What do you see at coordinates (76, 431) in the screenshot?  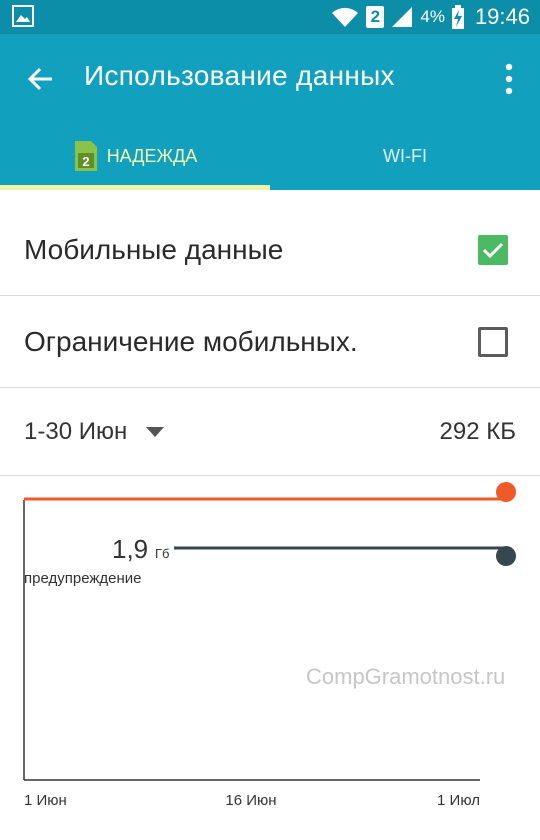 I see `period-range: 1-30 Июн` at bounding box center [76, 431].